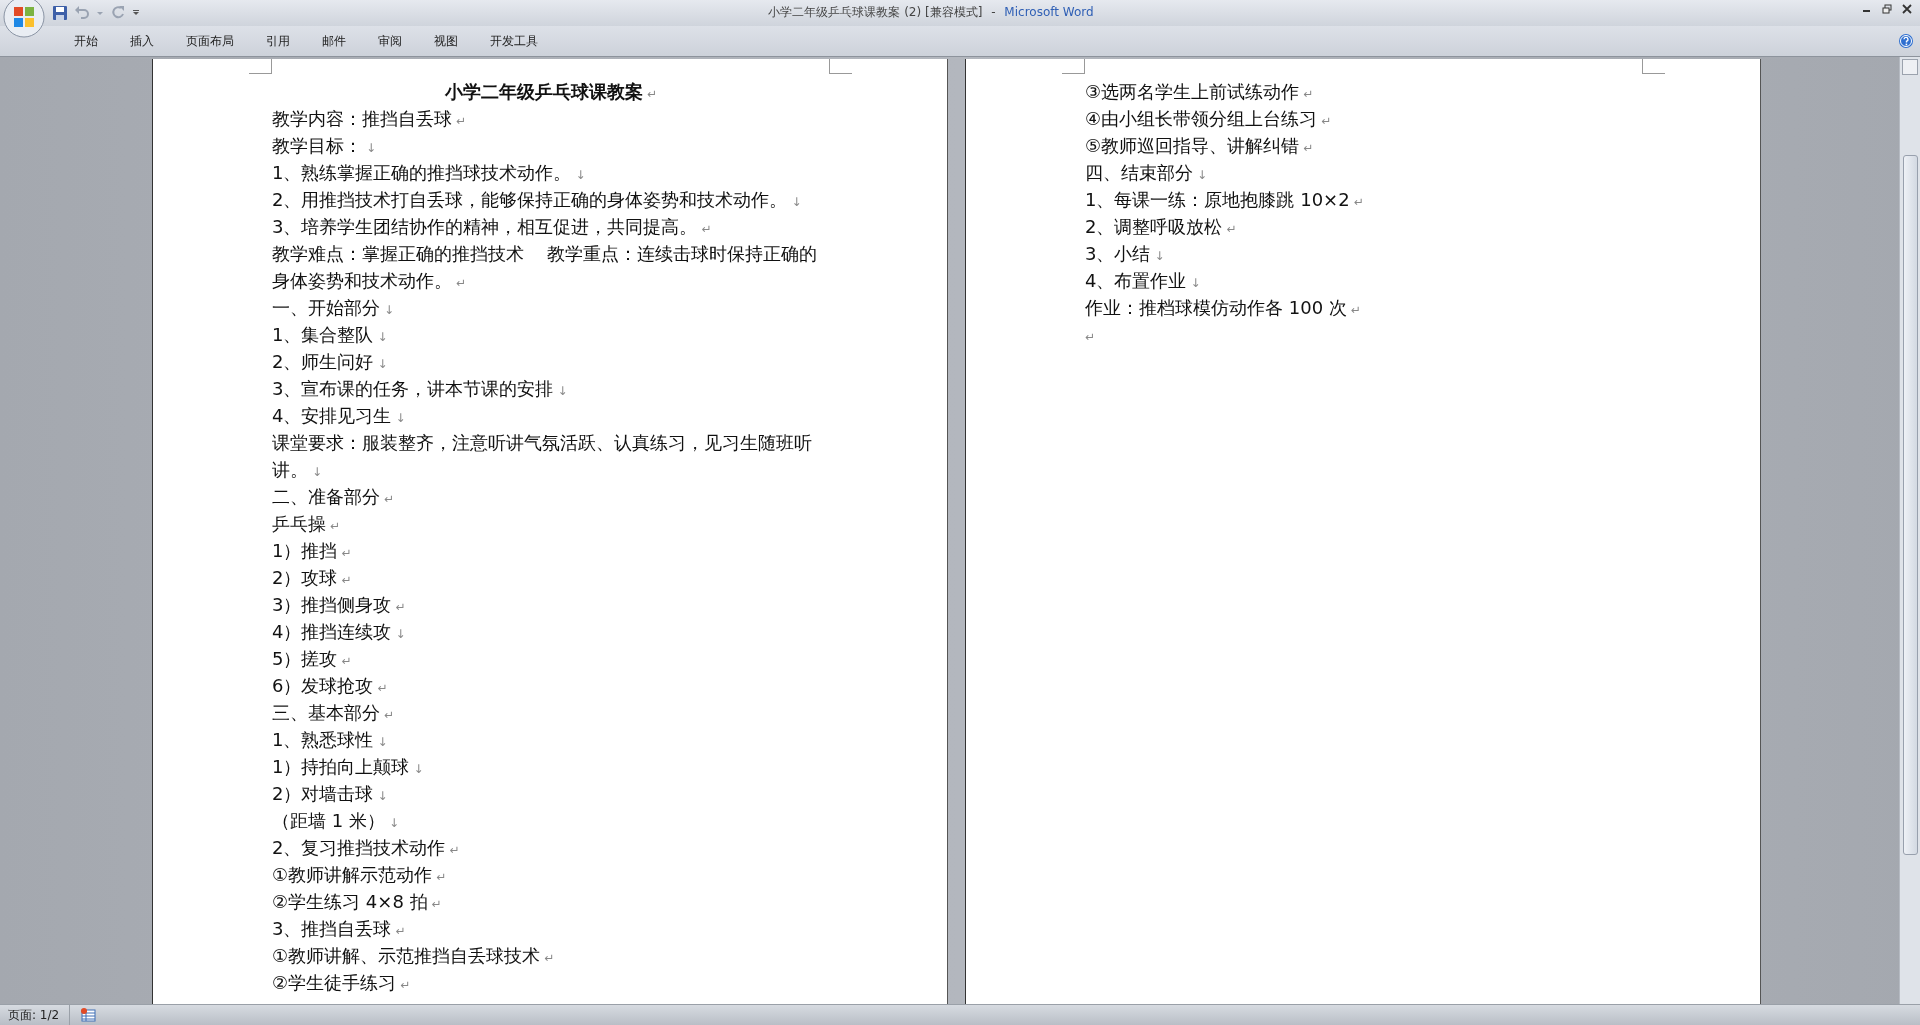 Image resolution: width=1920 pixels, height=1025 pixels. Describe the element at coordinates (330, 793) in the screenshot. I see `paragraph-text: 2）对墙击球 ↓` at that location.